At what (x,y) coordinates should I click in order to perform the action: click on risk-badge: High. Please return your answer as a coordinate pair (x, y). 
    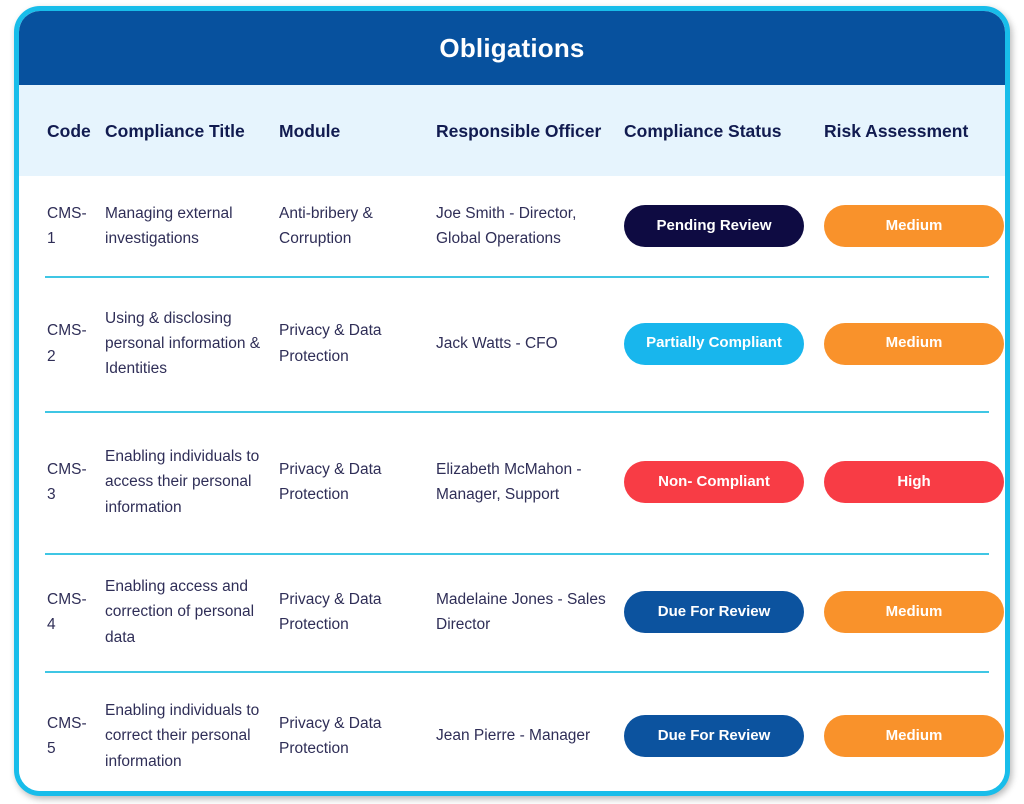
    Looking at the image, I should click on (914, 482).